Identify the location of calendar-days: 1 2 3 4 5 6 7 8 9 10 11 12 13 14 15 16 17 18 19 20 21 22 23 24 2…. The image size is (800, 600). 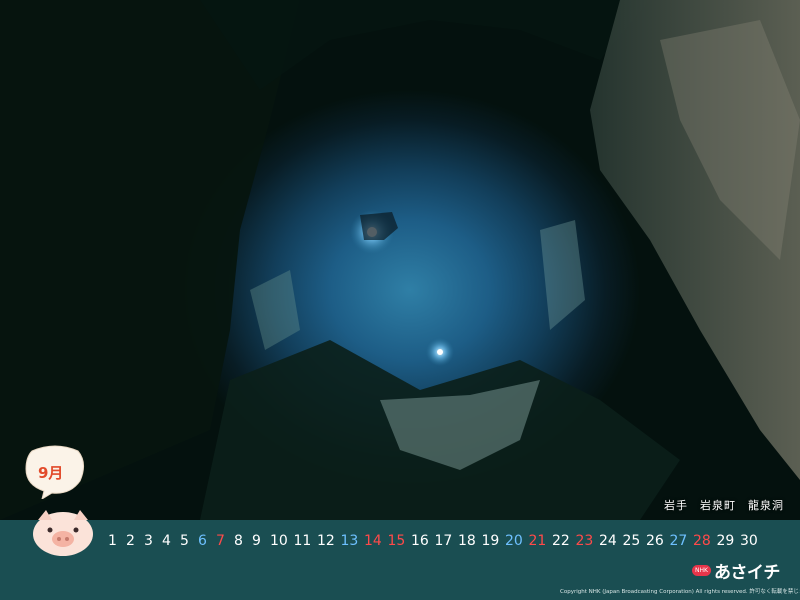
(436, 541).